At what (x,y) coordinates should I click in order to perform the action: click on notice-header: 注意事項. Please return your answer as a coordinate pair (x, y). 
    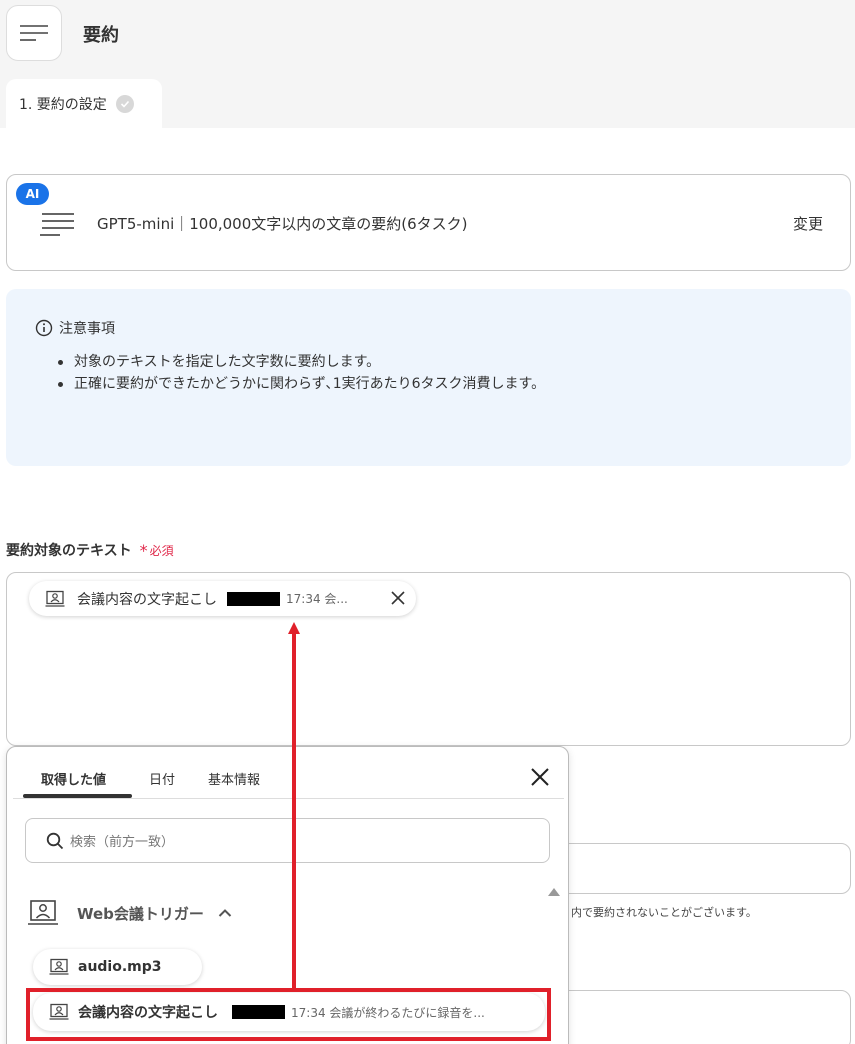
    Looking at the image, I should click on (75, 328).